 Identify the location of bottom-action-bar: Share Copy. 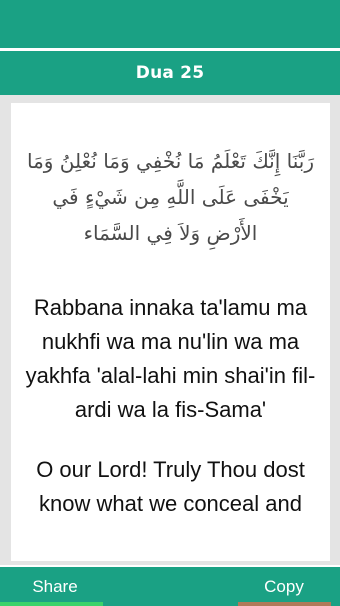
(170, 586).